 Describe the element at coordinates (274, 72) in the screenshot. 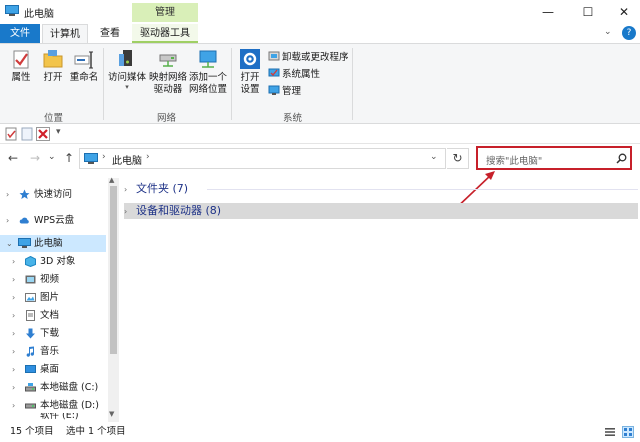

I see `system-properties-icon` at that location.